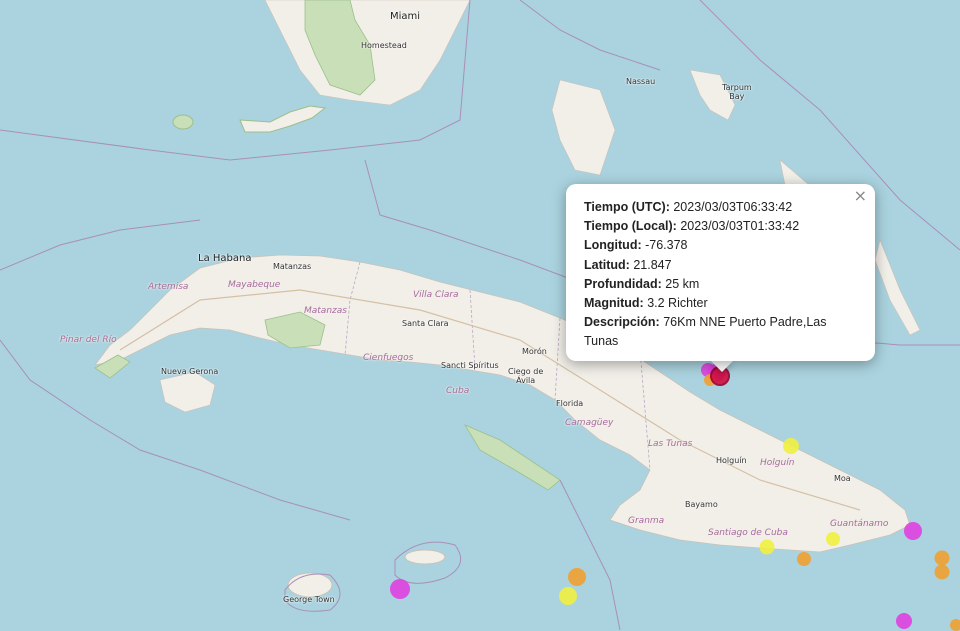  What do you see at coordinates (720, 284) in the screenshot?
I see `row-profundidad: Profundidad: 25 km` at bounding box center [720, 284].